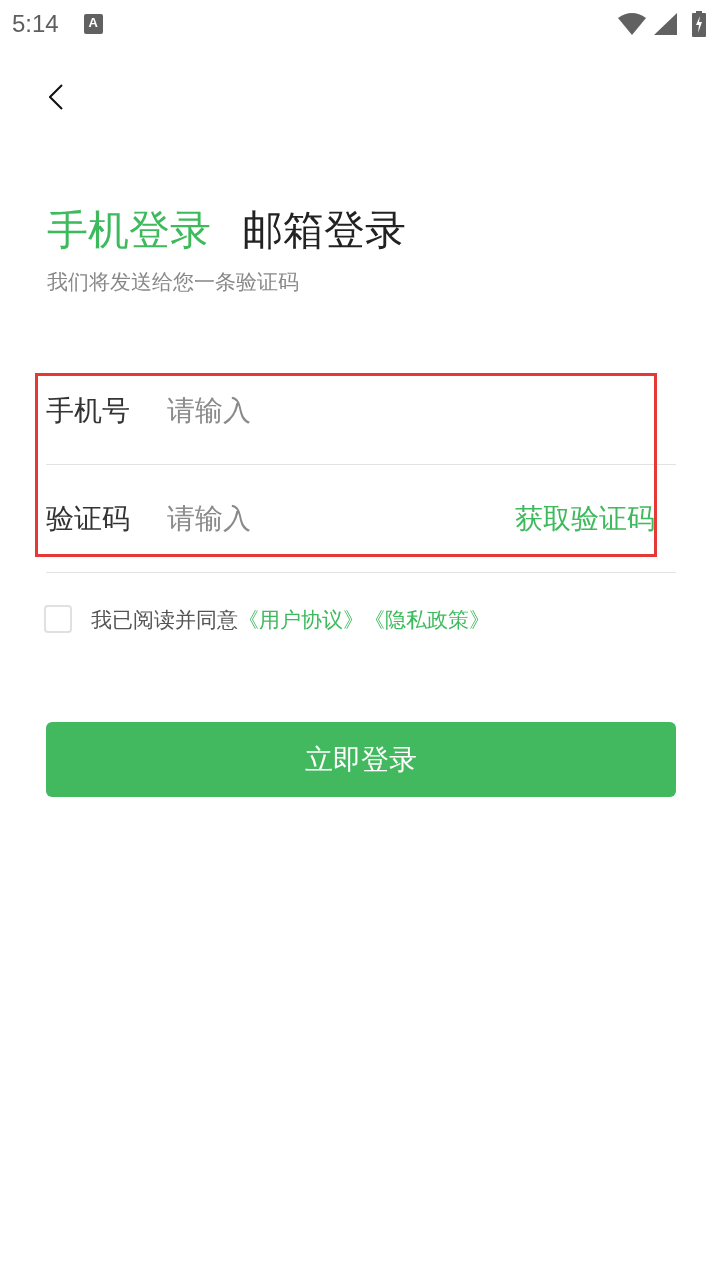 This screenshot has width=720, height=1280. Describe the element at coordinates (173, 281) in the screenshot. I see `subtitle: 我们将发送给您一条验证码` at that location.